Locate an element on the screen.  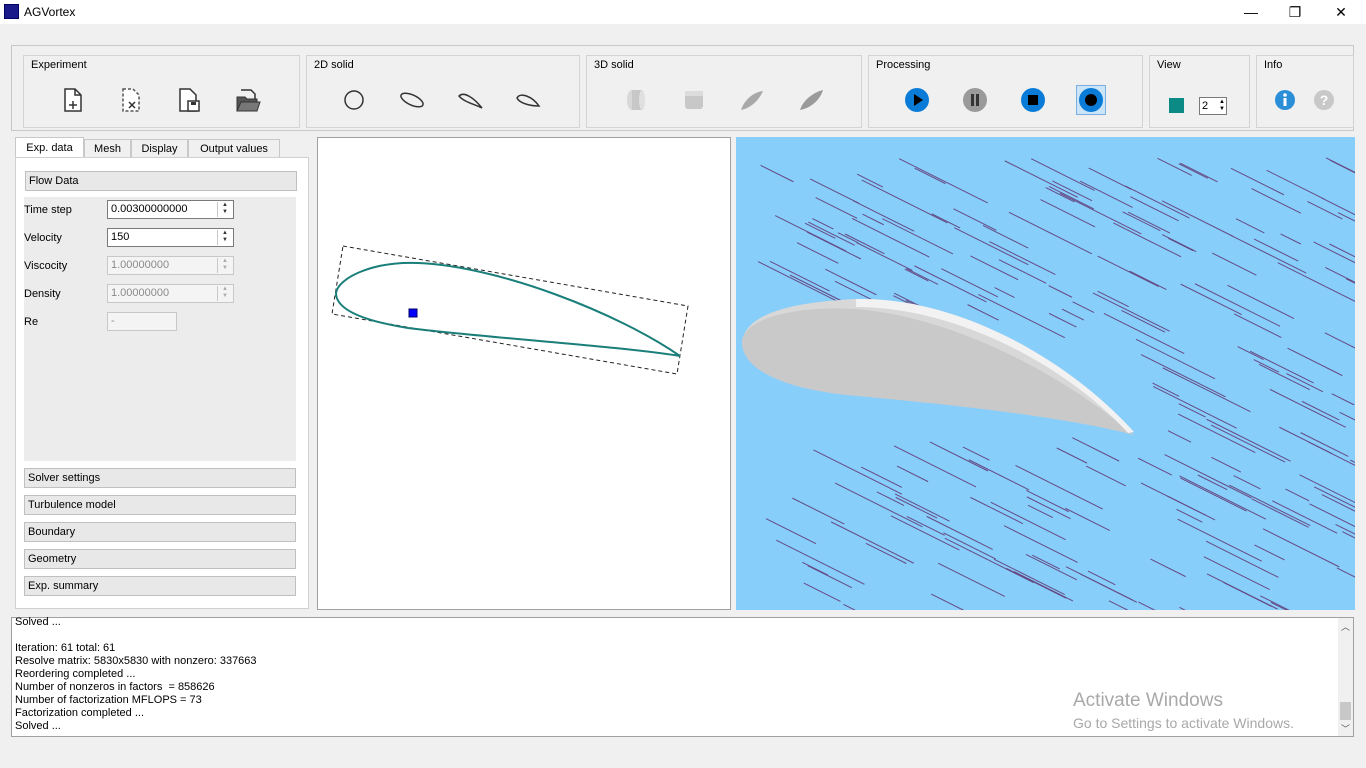
exp-summary-header: Exp. summary is located at coordinates (160, 586).